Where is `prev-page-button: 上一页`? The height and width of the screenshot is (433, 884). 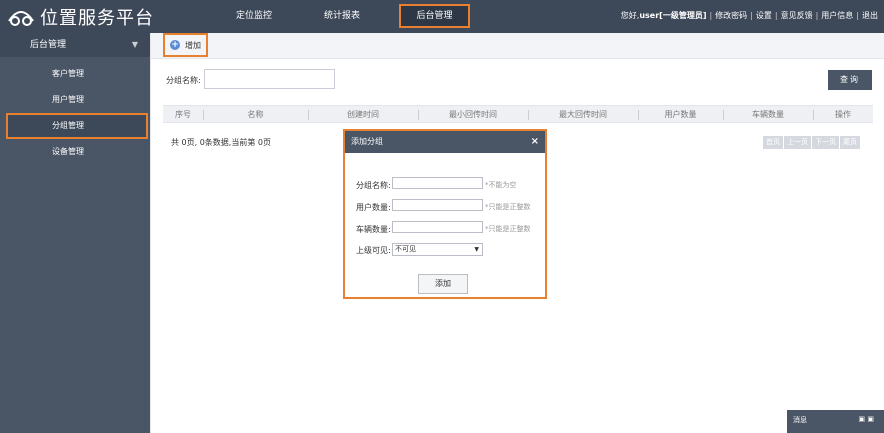
prev-page-button: 上一页 is located at coordinates (797, 142).